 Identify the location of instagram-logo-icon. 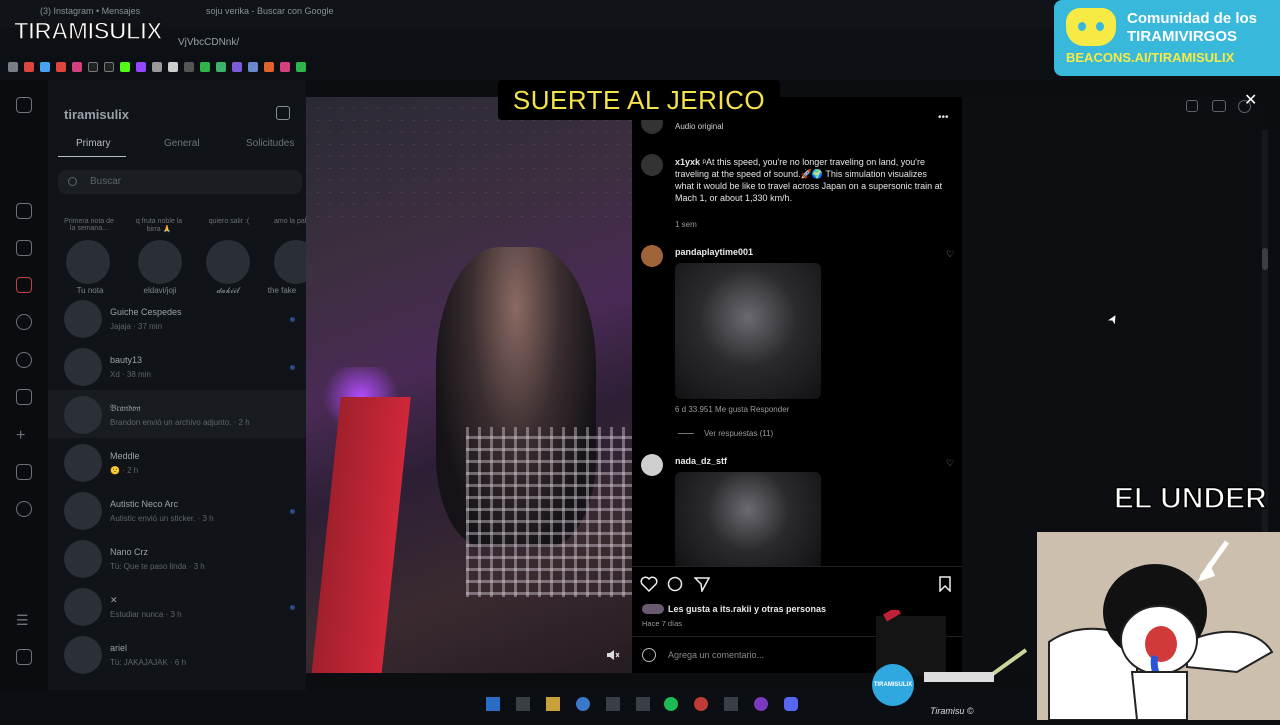
(24, 105).